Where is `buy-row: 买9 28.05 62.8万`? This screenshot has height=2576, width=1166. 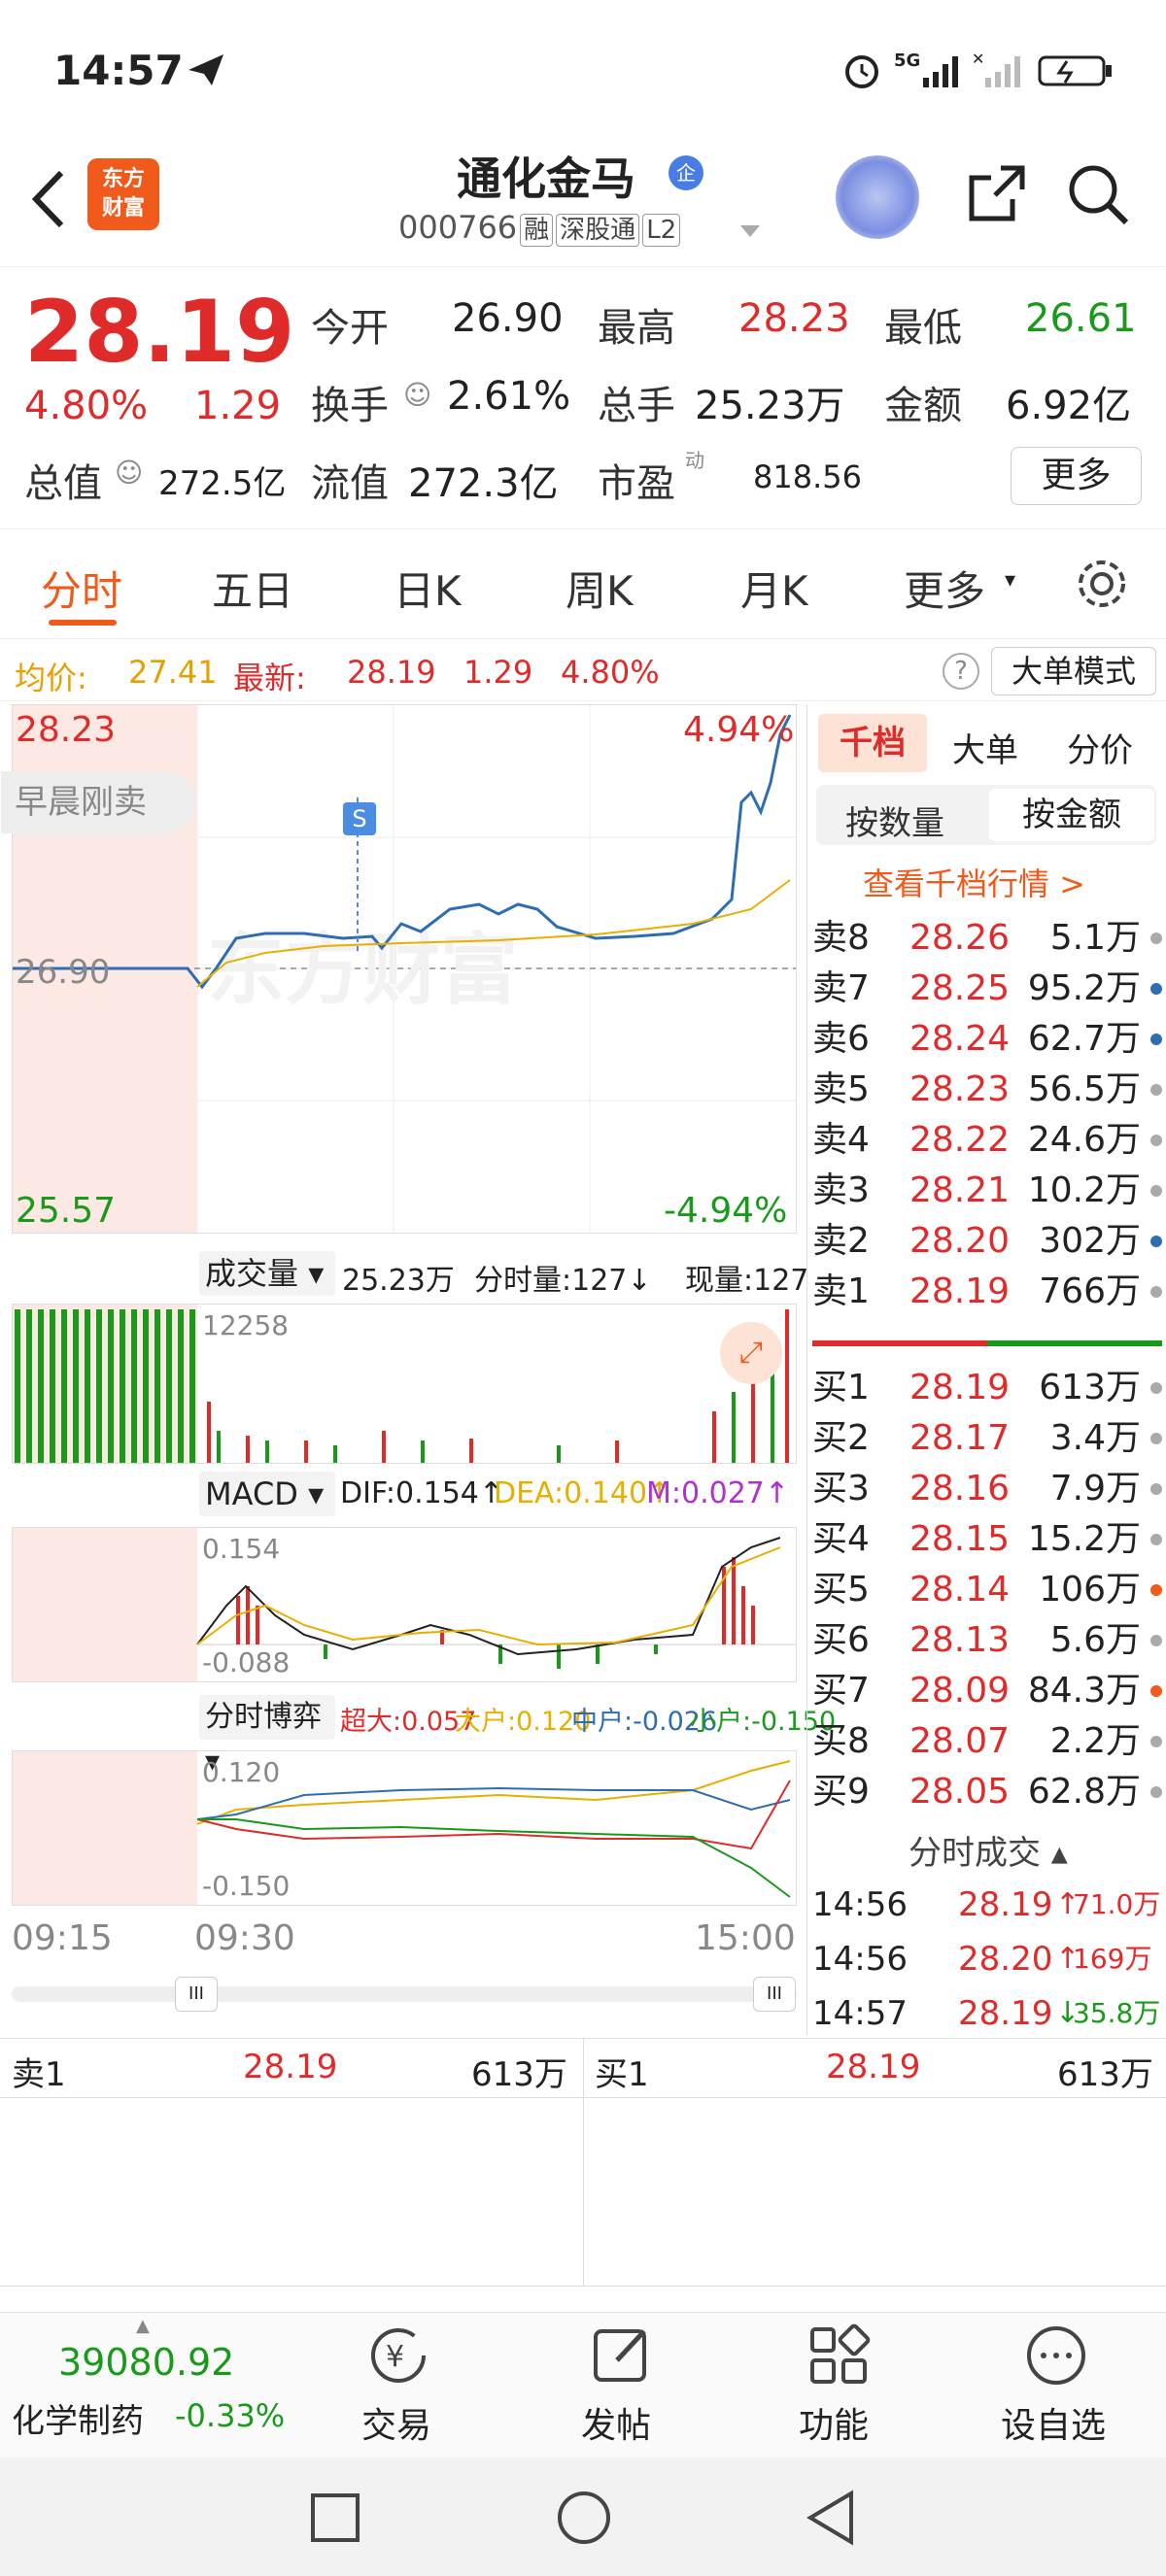
buy-row: 买9 28.05 62.8万 is located at coordinates (987, 1792).